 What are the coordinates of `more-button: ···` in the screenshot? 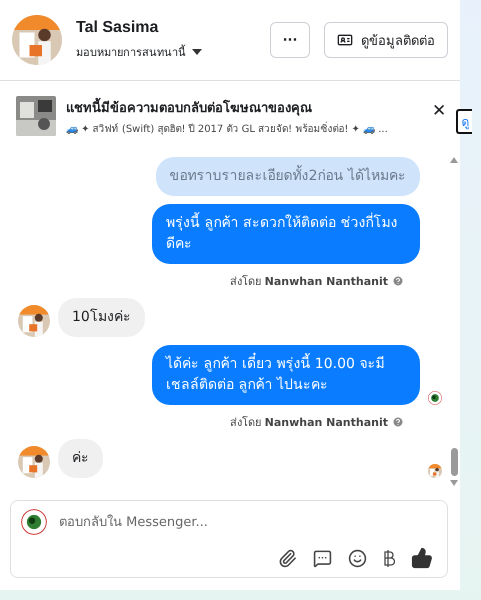 It's located at (290, 40).